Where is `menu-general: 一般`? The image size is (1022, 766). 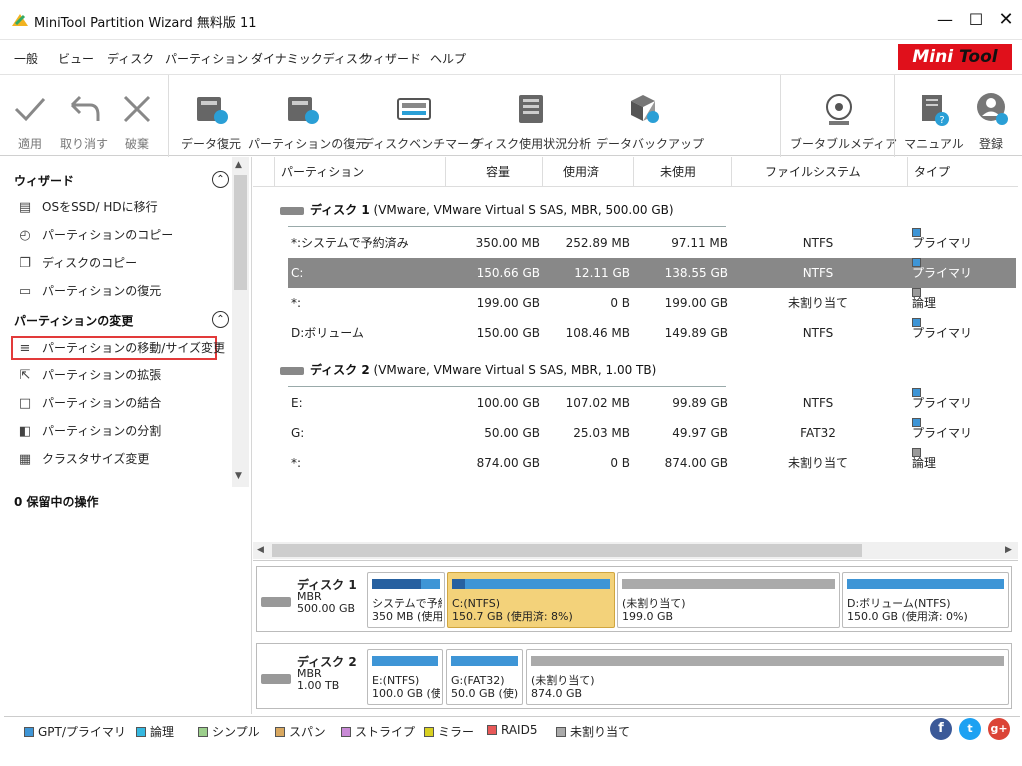
menu-general: 一般 is located at coordinates (26, 58).